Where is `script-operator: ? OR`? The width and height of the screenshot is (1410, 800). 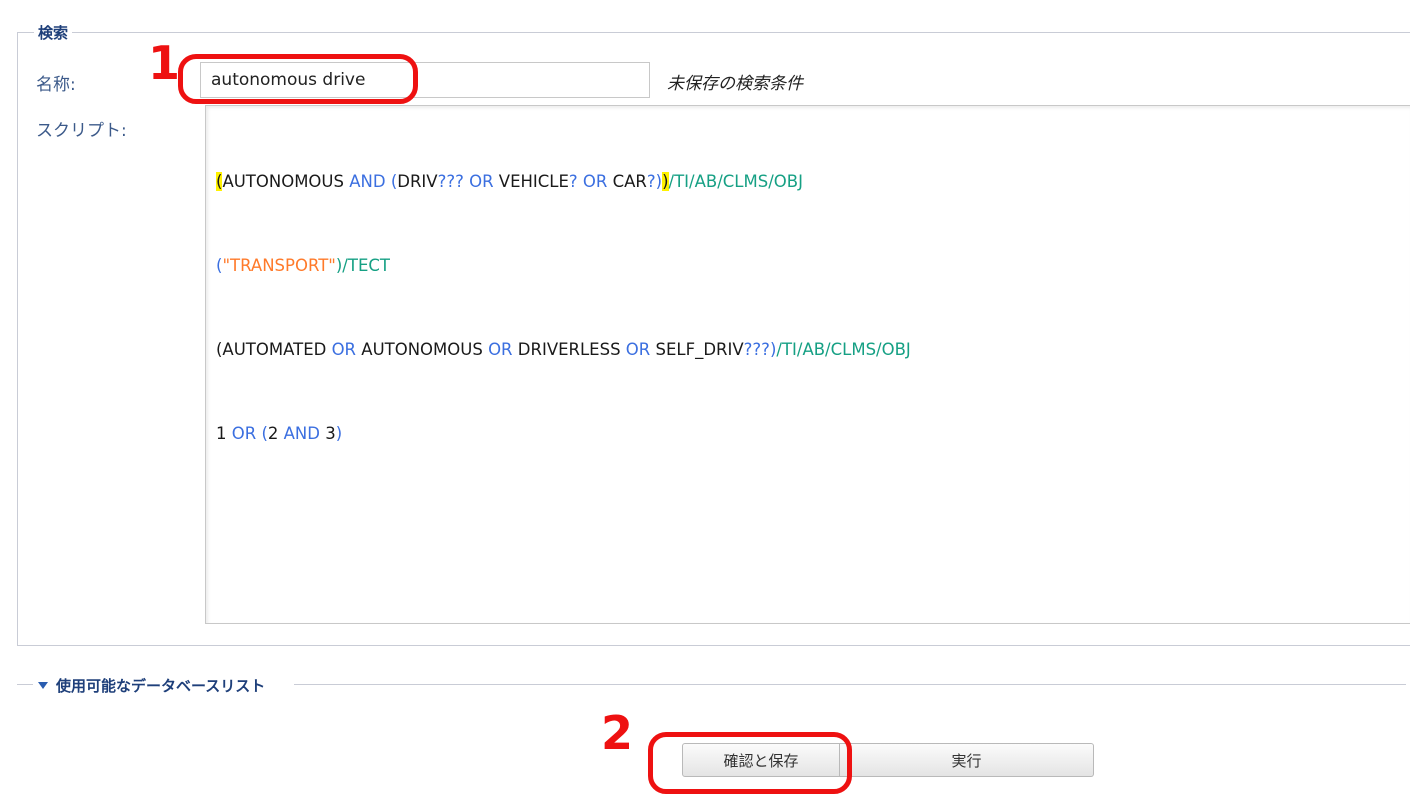 script-operator: ? OR is located at coordinates (590, 181).